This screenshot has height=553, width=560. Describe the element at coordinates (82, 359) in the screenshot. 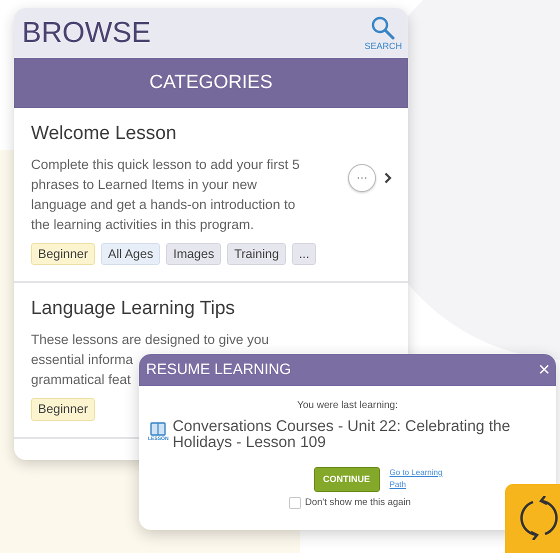

I see `description-line: essential informa` at that location.